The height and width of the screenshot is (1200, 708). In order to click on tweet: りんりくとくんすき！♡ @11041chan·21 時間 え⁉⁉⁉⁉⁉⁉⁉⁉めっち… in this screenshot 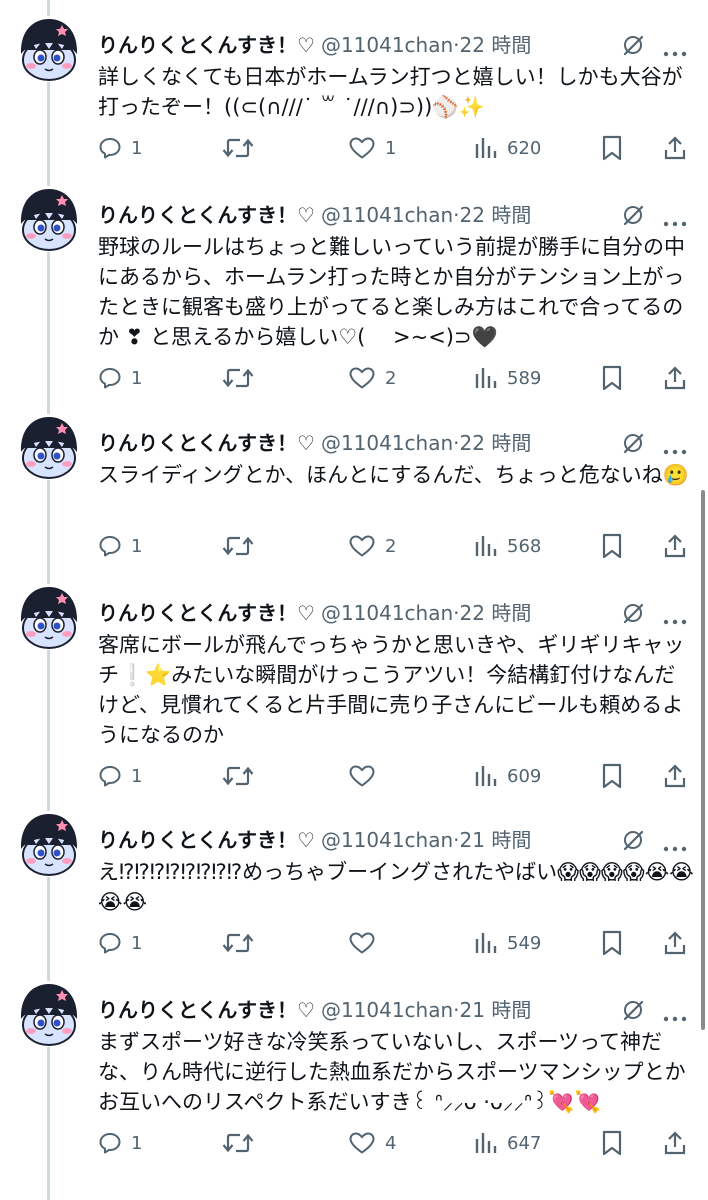, I will do `click(354, 880)`.